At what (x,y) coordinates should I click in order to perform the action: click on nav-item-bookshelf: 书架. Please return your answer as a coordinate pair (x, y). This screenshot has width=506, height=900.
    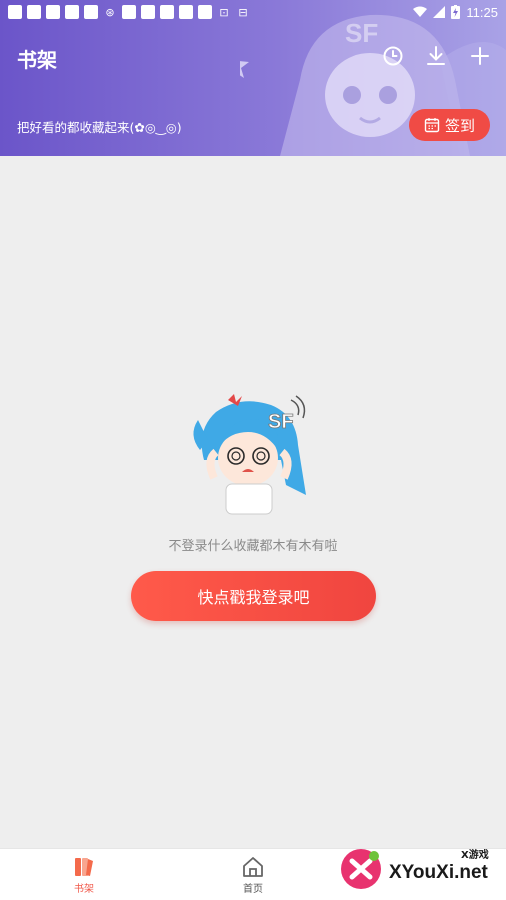
    Looking at the image, I should click on (84, 874).